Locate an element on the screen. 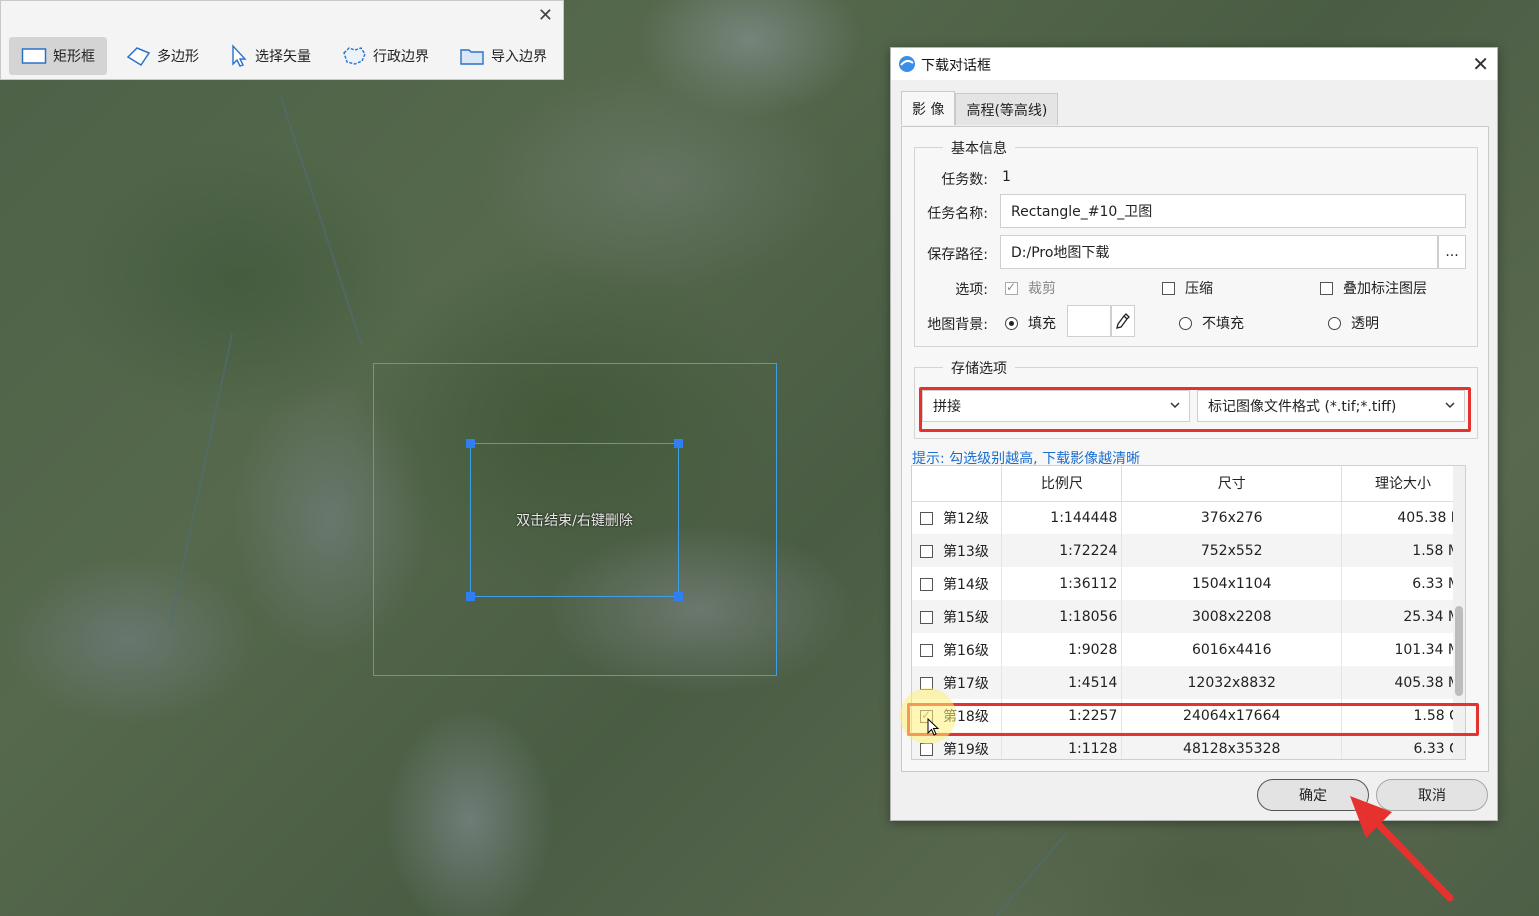  folder-icon is located at coordinates (472, 57).